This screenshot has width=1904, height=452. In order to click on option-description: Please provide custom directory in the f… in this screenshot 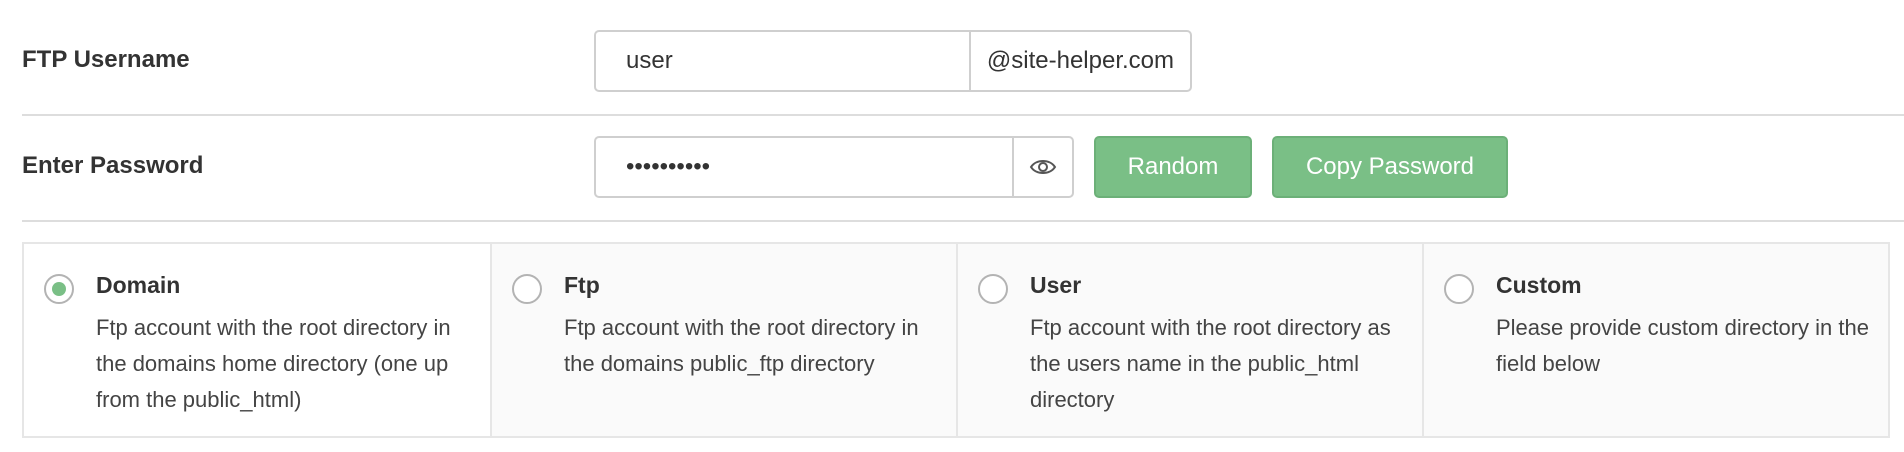, I will do `click(1682, 345)`.